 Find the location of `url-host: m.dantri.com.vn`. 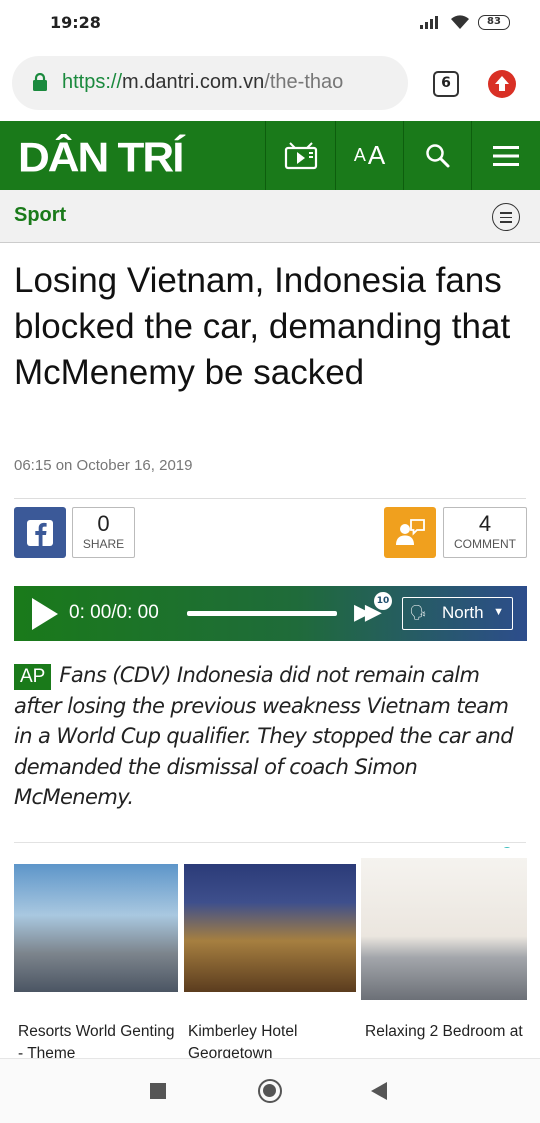

url-host: m.dantri.com.vn is located at coordinates (193, 82).